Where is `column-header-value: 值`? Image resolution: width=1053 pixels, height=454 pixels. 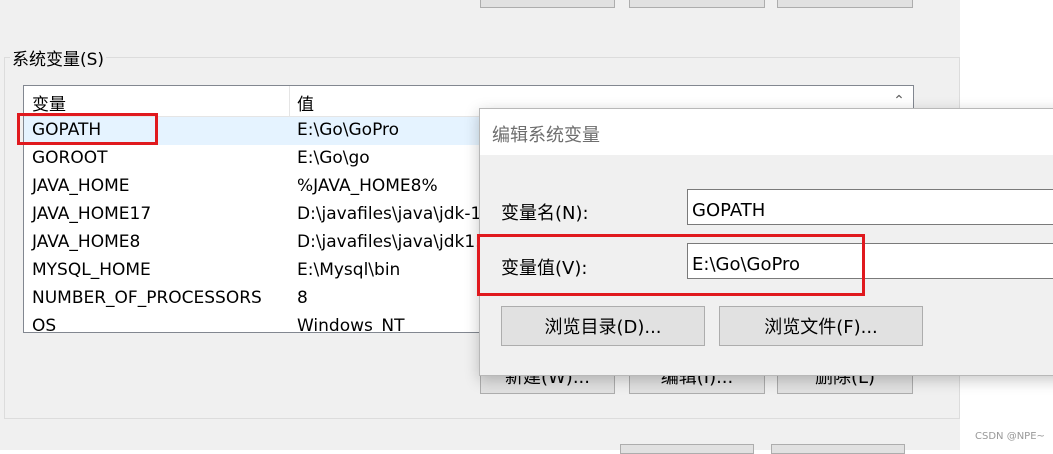 column-header-value: 值 is located at coordinates (305, 102).